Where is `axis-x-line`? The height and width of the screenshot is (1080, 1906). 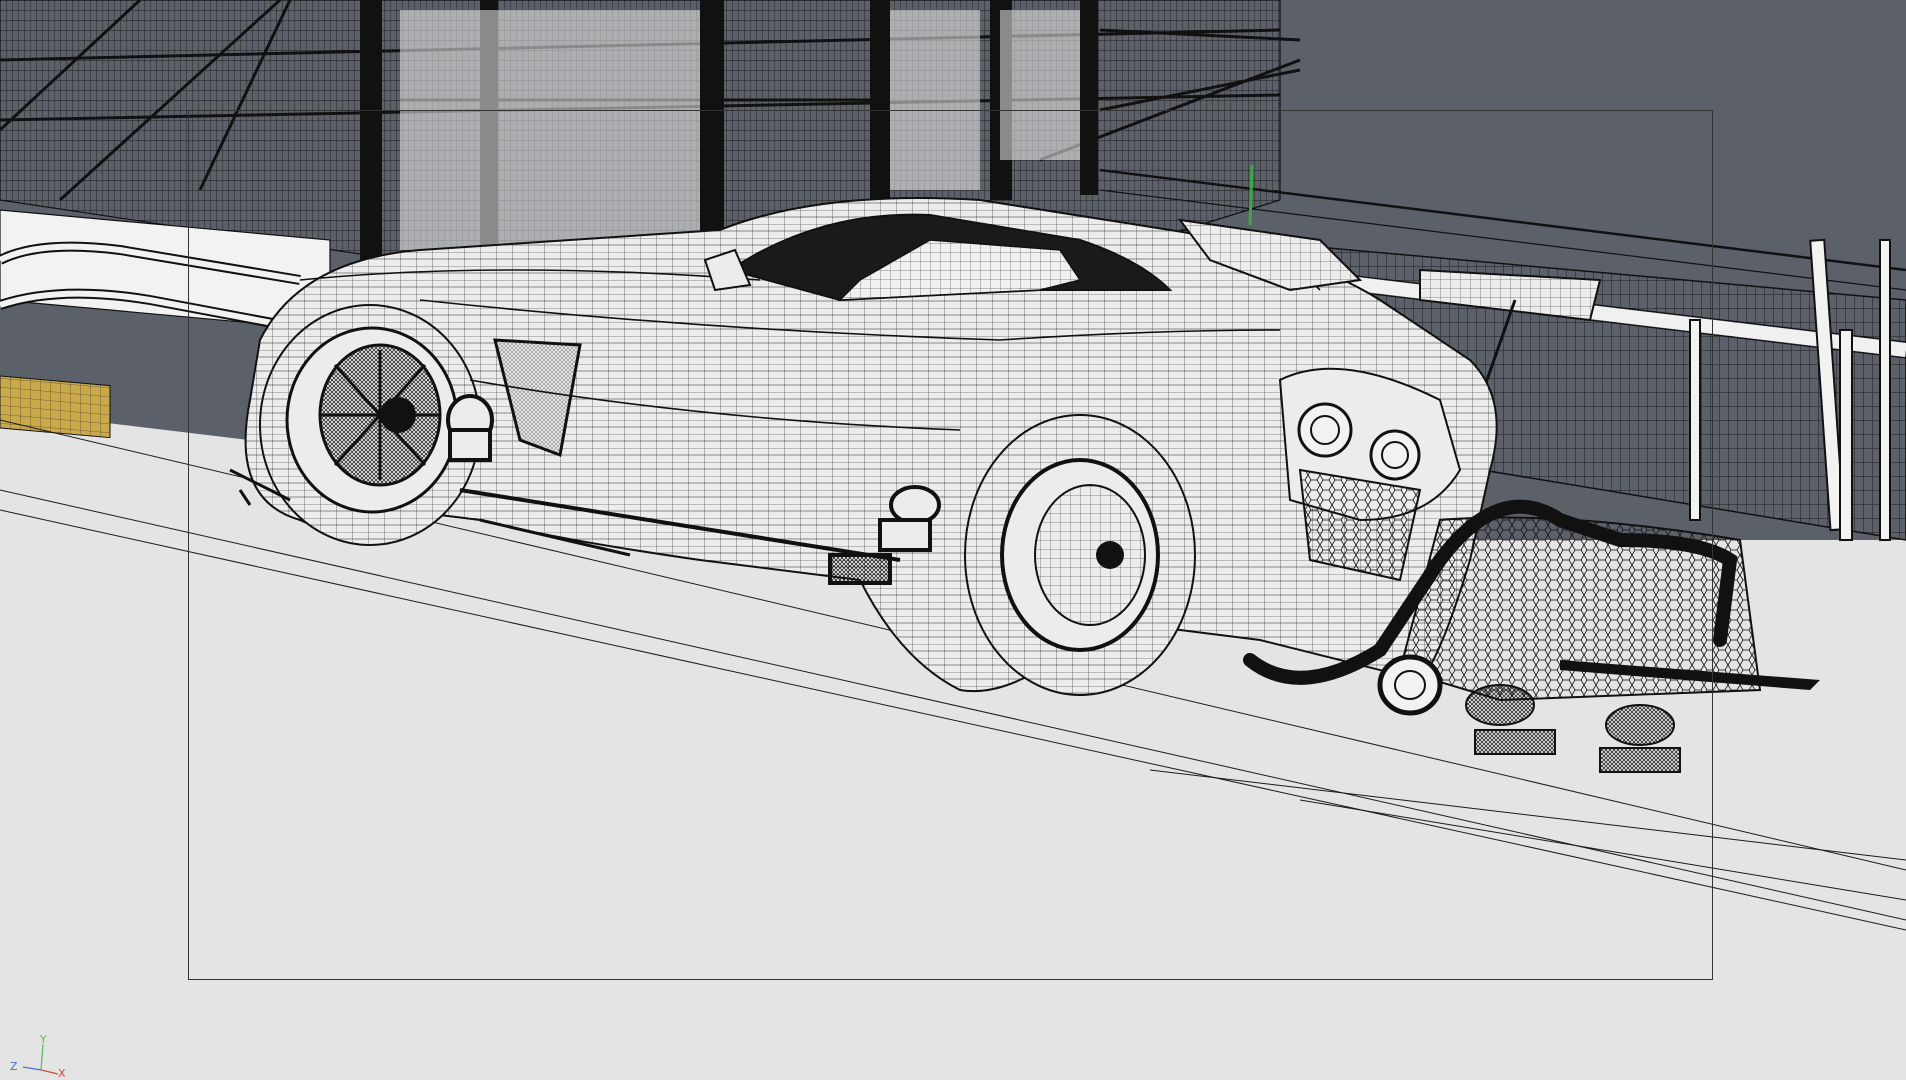
axis-x-line is located at coordinates (49, 1072).